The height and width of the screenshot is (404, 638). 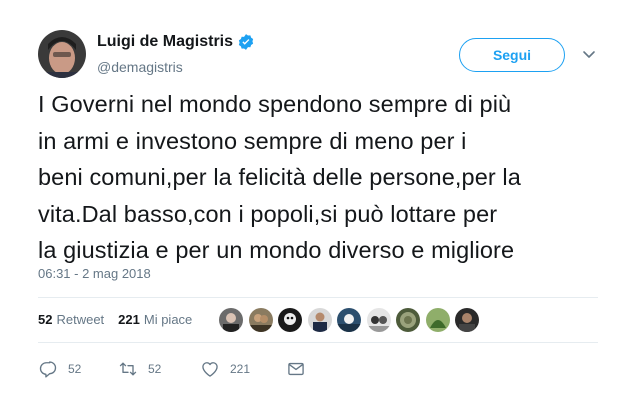 What do you see at coordinates (128, 369) in the screenshot?
I see `retweet-icon` at bounding box center [128, 369].